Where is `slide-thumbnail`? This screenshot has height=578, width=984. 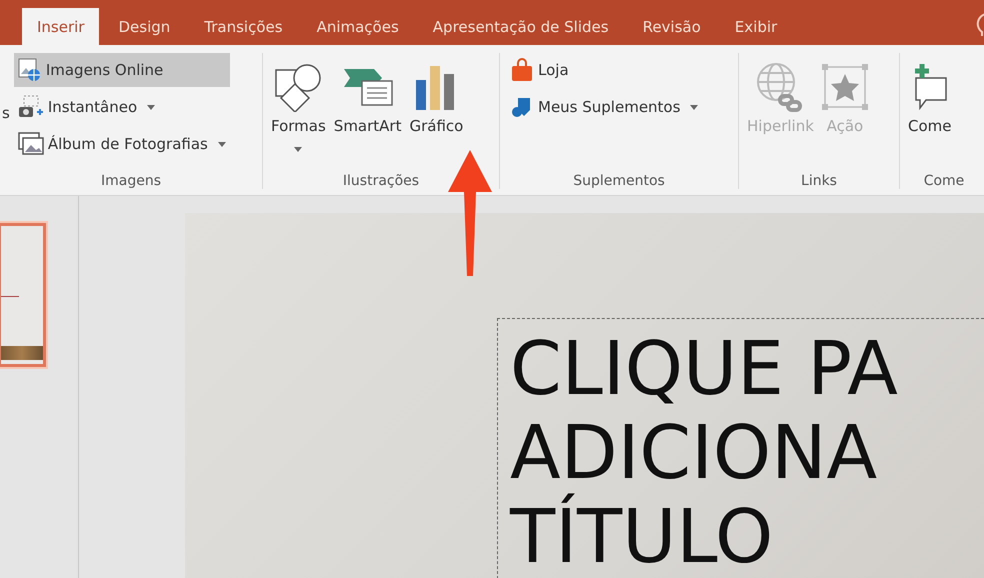 slide-thumbnail is located at coordinates (23, 295).